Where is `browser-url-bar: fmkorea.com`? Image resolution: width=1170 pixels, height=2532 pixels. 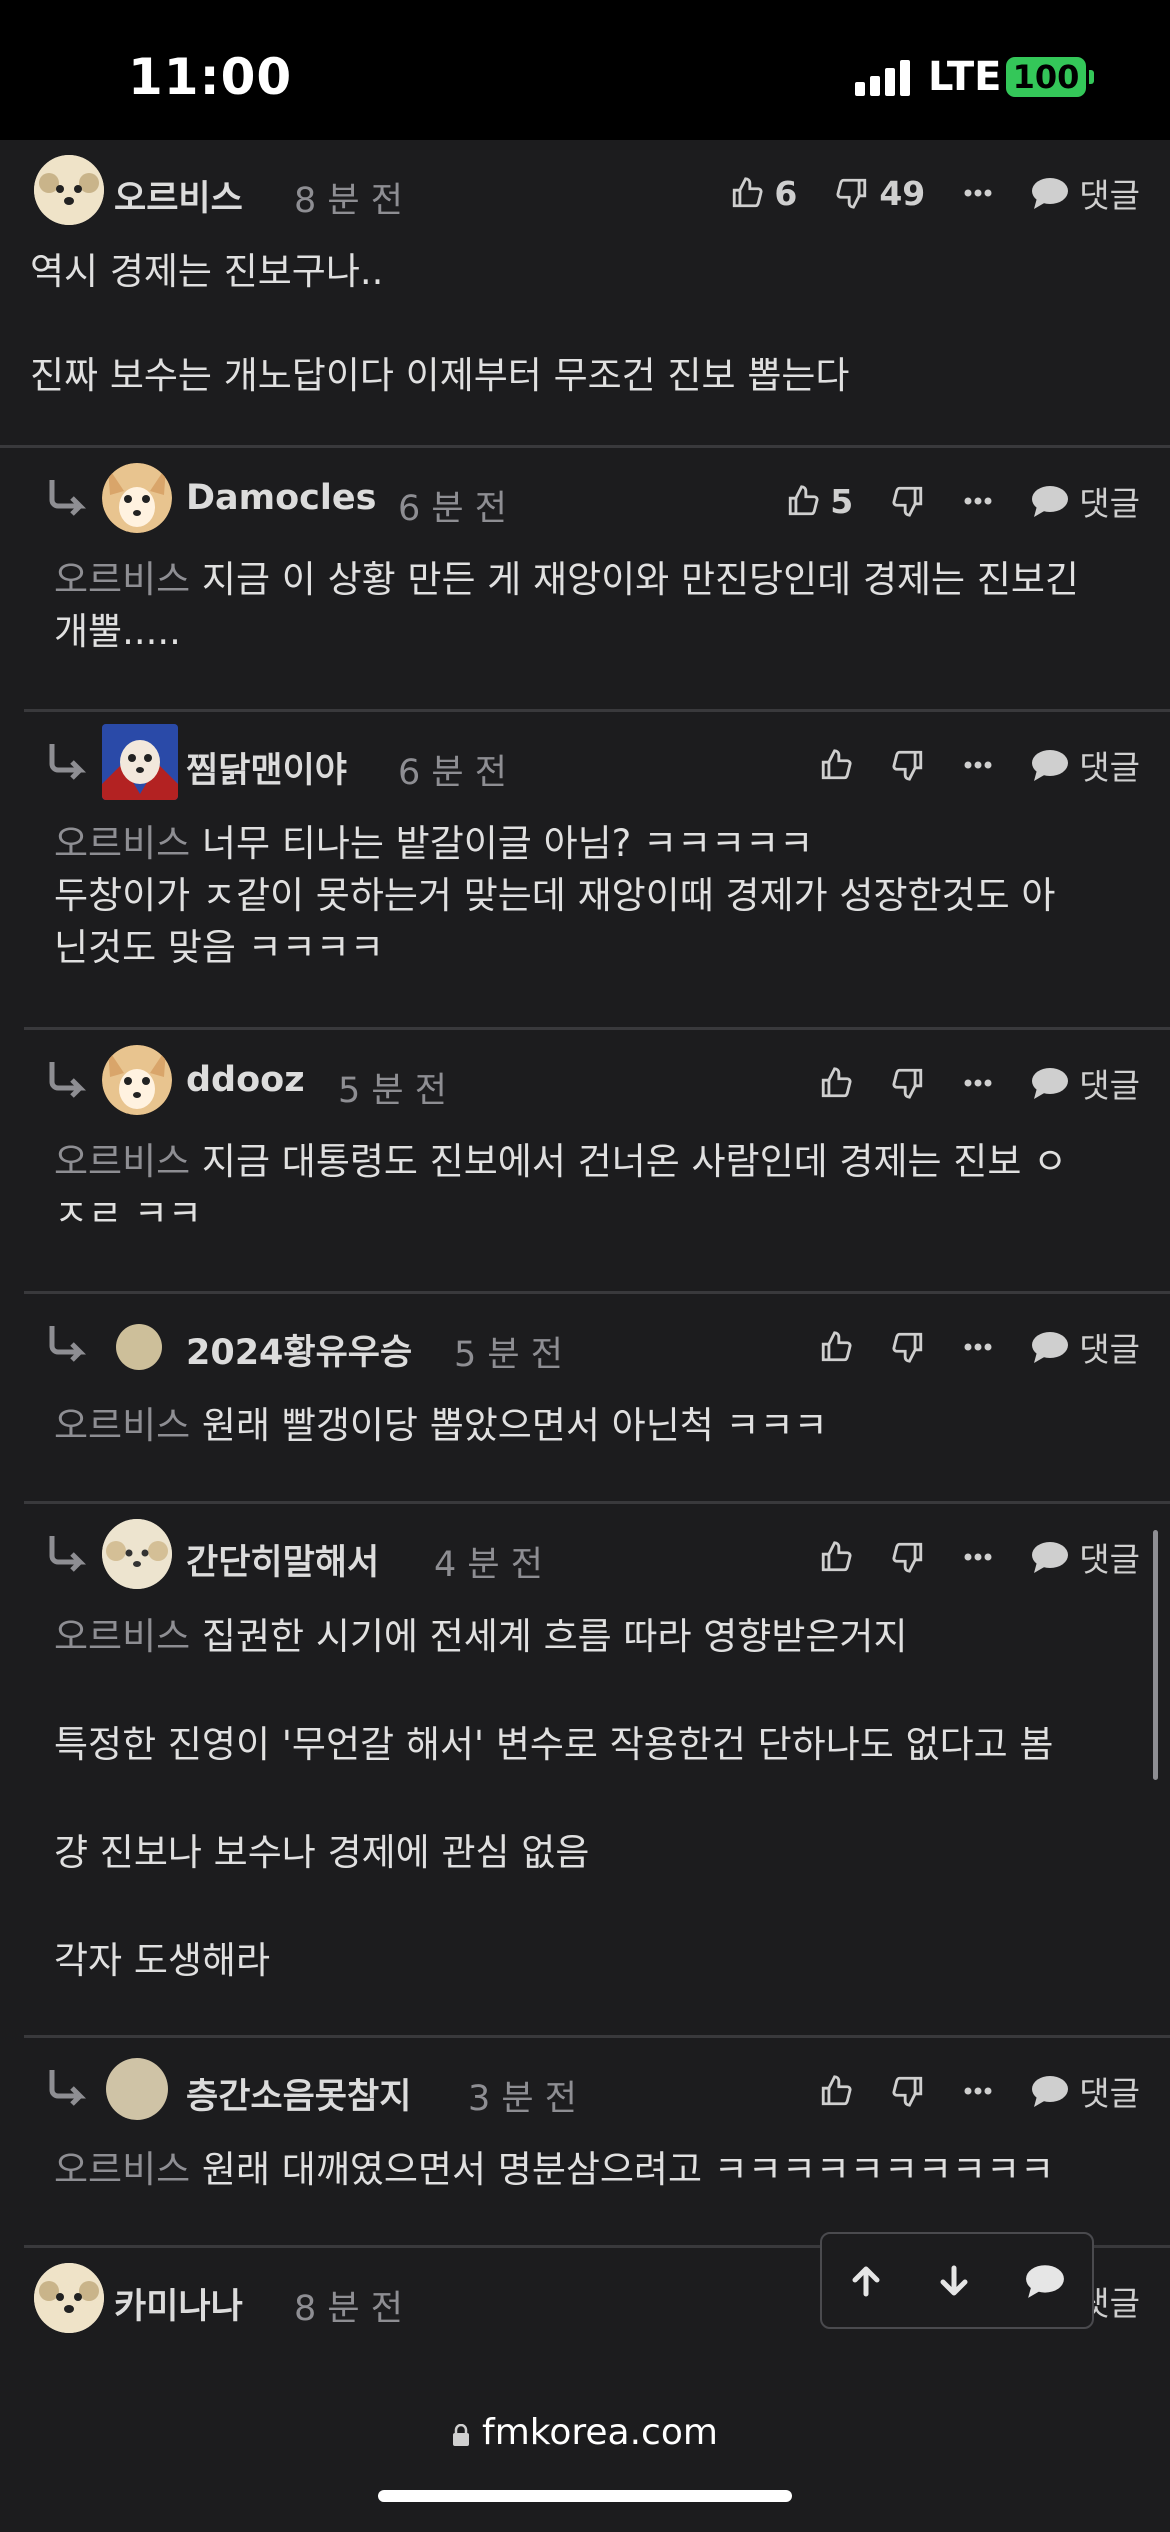 browser-url-bar: fmkorea.com is located at coordinates (585, 2454).